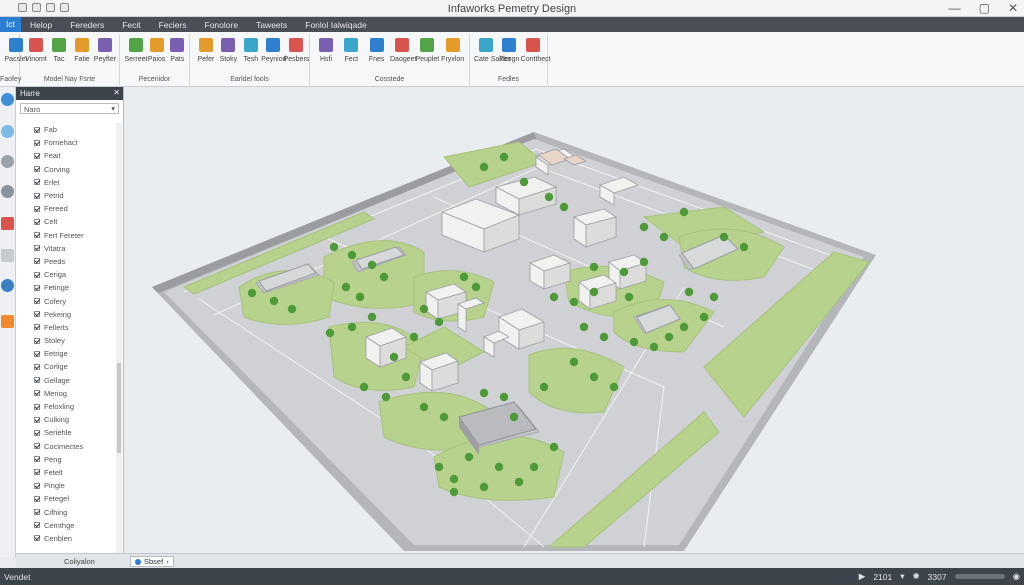 The width and height of the screenshot is (1024, 585). Describe the element at coordinates (7, 321) in the screenshot. I see `paint-tool-icon` at that location.